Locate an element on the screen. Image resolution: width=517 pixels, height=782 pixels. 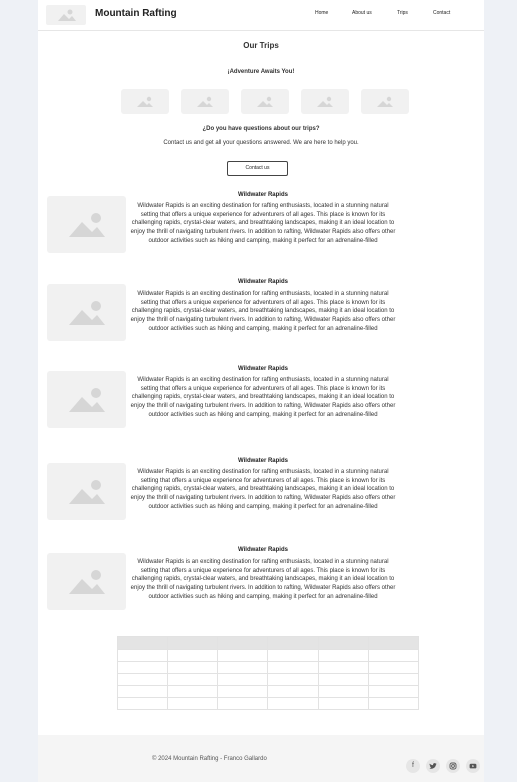
contact-us-button: Contact us is located at coordinates (257, 168).